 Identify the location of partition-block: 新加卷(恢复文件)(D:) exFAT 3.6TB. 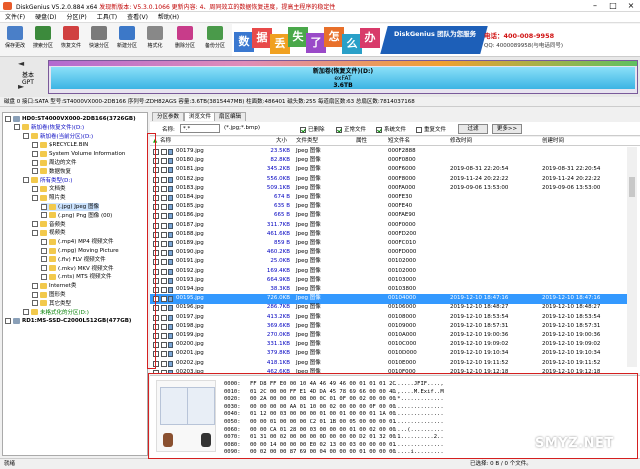
(343, 77).